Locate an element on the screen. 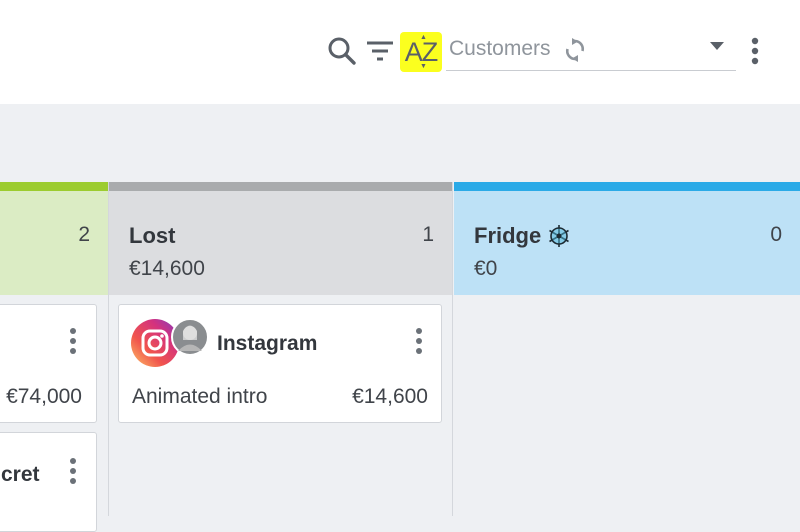 This screenshot has height=532, width=800. column-count: 0 is located at coordinates (776, 234).